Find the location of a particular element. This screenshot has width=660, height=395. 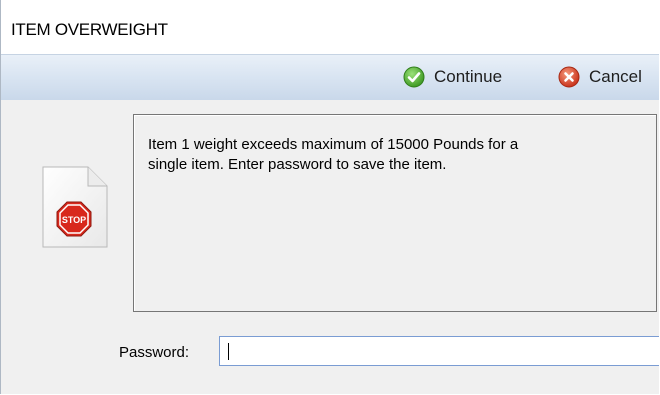

text-caret is located at coordinates (228, 351).